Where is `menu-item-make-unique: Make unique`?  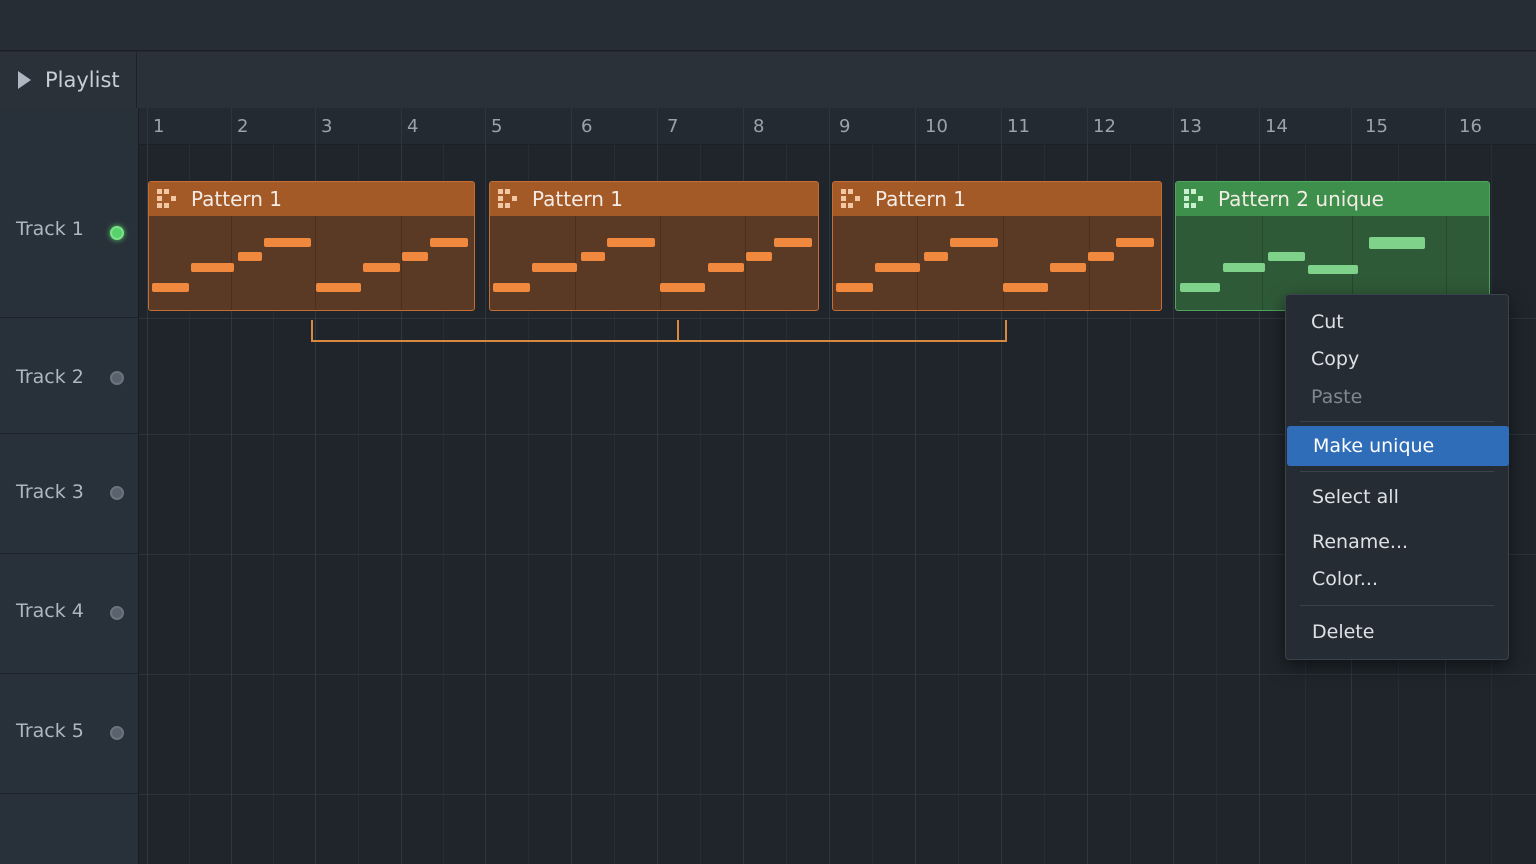
menu-item-make-unique: Make unique is located at coordinates (1398, 446).